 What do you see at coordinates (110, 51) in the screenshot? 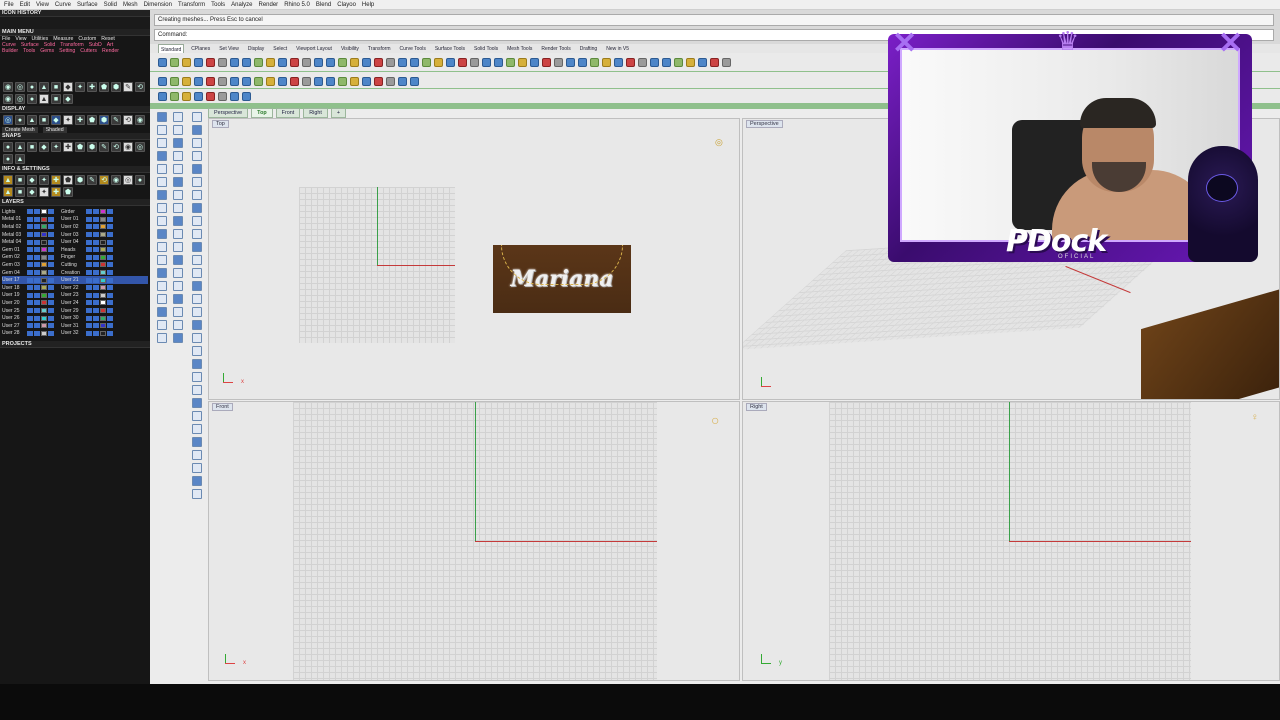
I see `main-menu-render: Render` at bounding box center [110, 51].